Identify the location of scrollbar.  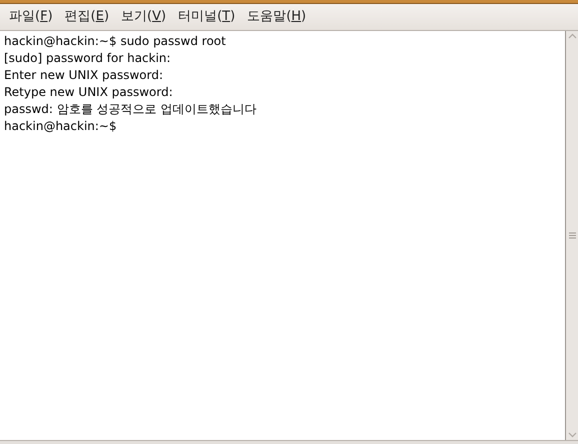
(571, 235).